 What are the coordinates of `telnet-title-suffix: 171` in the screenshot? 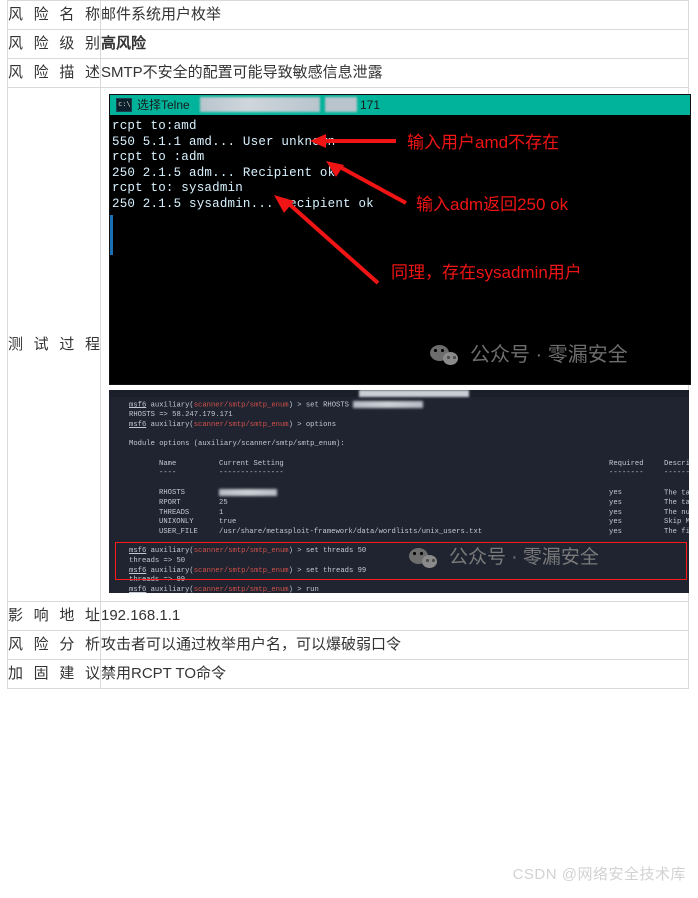 It's located at (370, 105).